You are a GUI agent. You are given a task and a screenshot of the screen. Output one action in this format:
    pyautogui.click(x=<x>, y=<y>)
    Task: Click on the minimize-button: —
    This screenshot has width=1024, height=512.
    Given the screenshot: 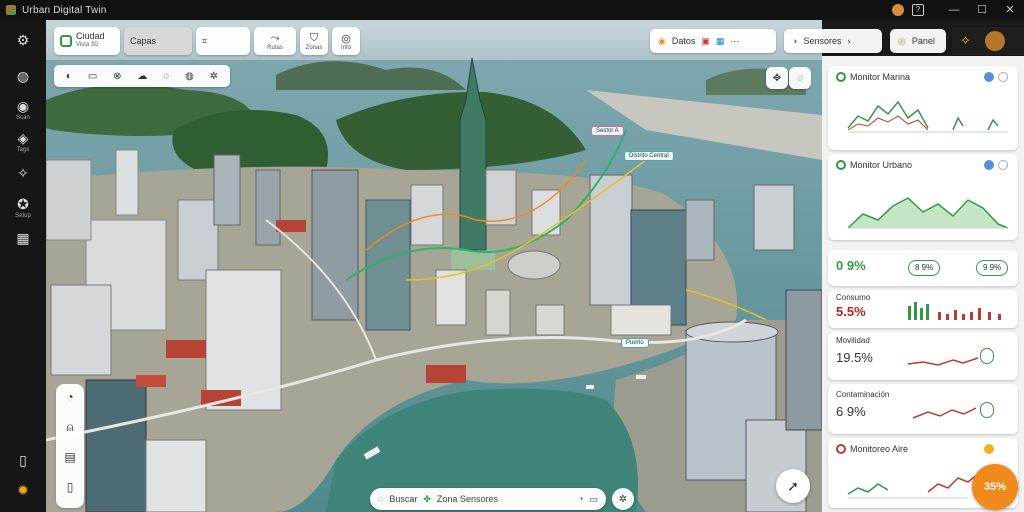 What is the action you would take?
    pyautogui.click(x=954, y=10)
    